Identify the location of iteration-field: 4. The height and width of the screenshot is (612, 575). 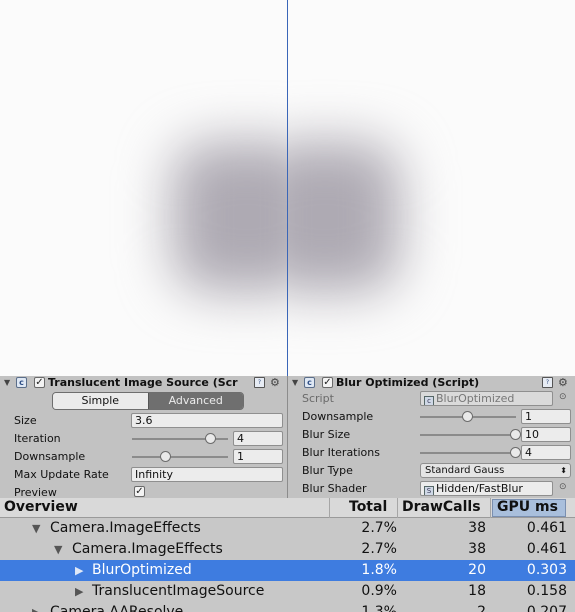
(258, 438).